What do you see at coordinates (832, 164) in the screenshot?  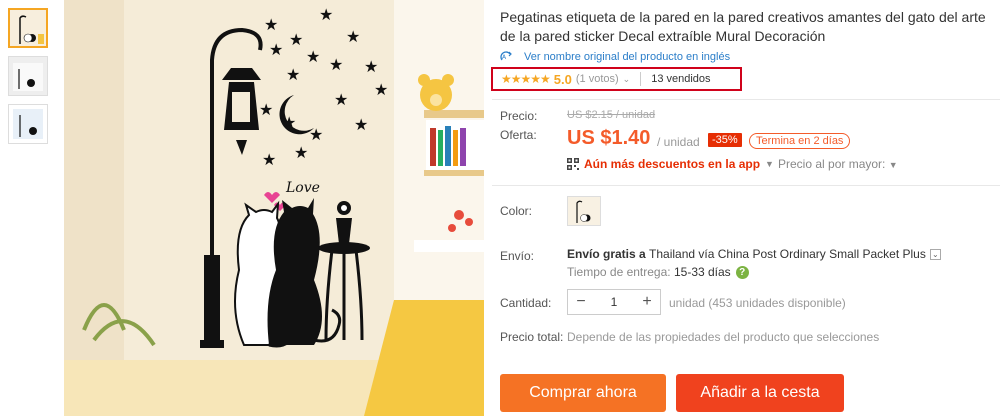 I see `wholesale-text: Precio al por mayor:` at bounding box center [832, 164].